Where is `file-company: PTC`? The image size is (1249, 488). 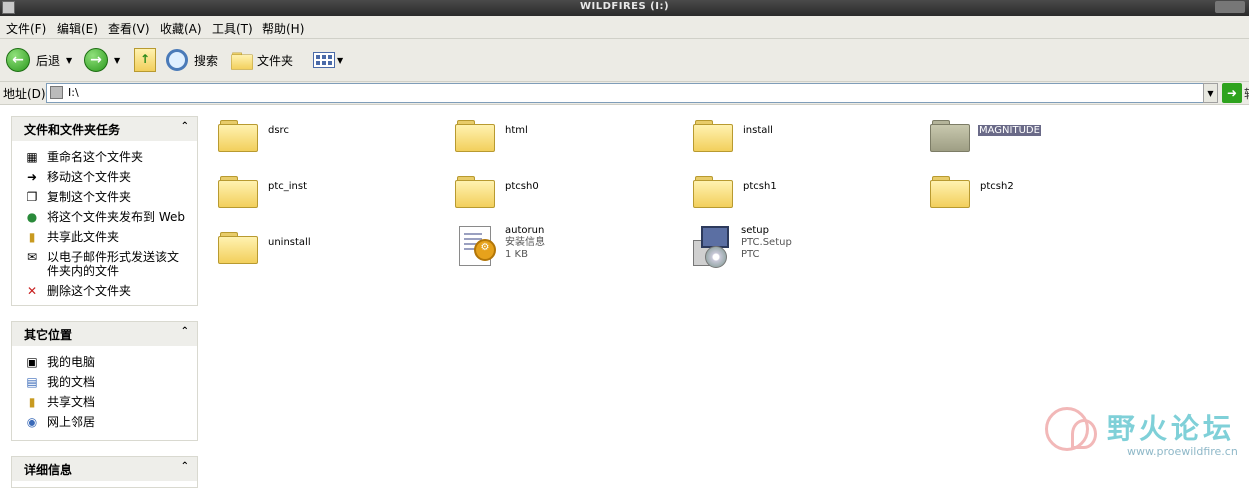
file-company: PTC is located at coordinates (750, 254).